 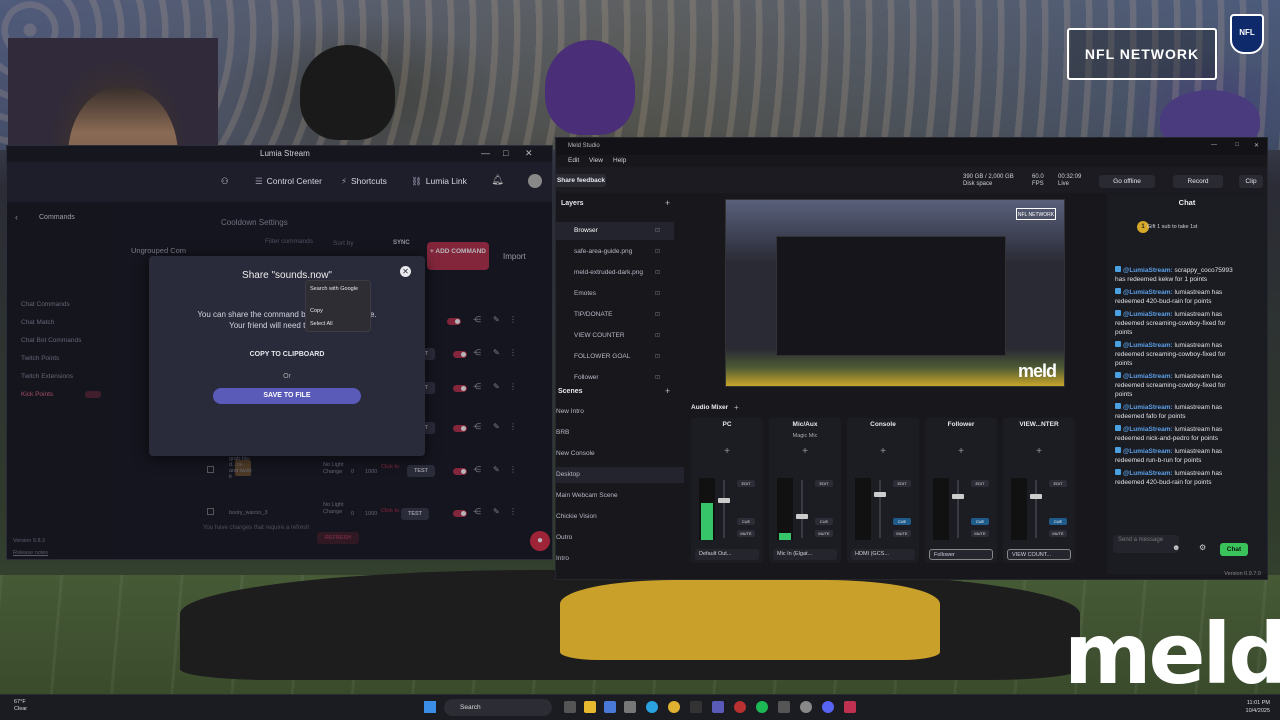 I want to click on chrome-icon, so click(x=674, y=707).